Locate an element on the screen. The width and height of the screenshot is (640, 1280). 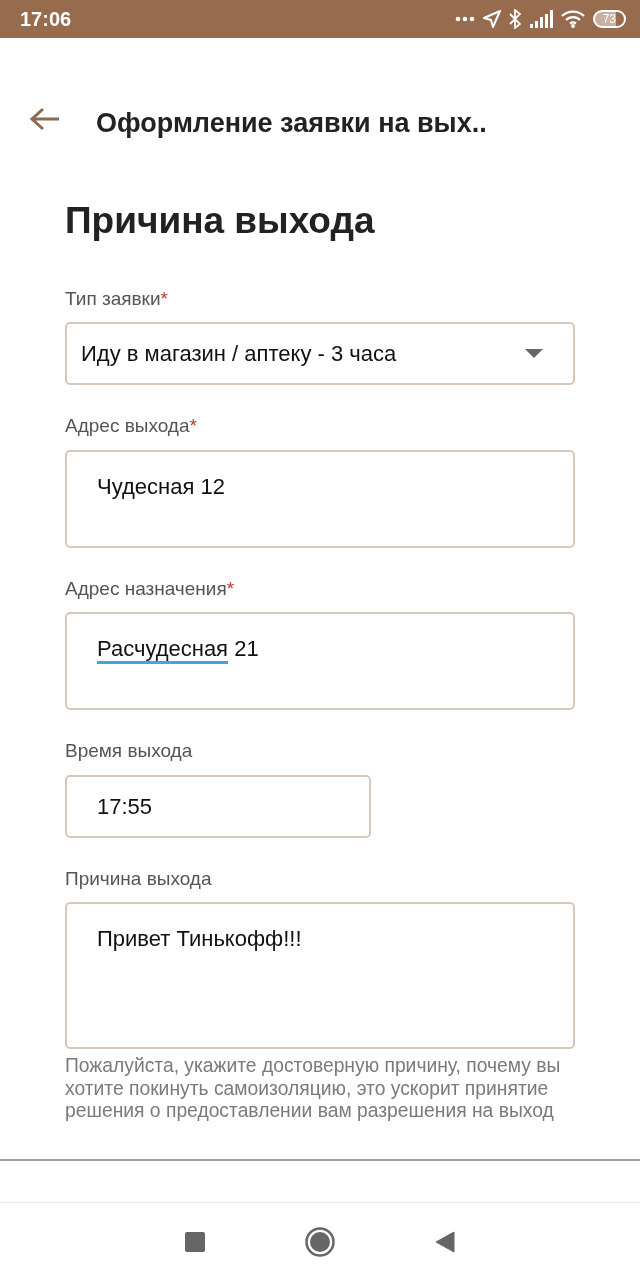
page-title: Оформление заявки на вых.. is located at coordinates (291, 123).